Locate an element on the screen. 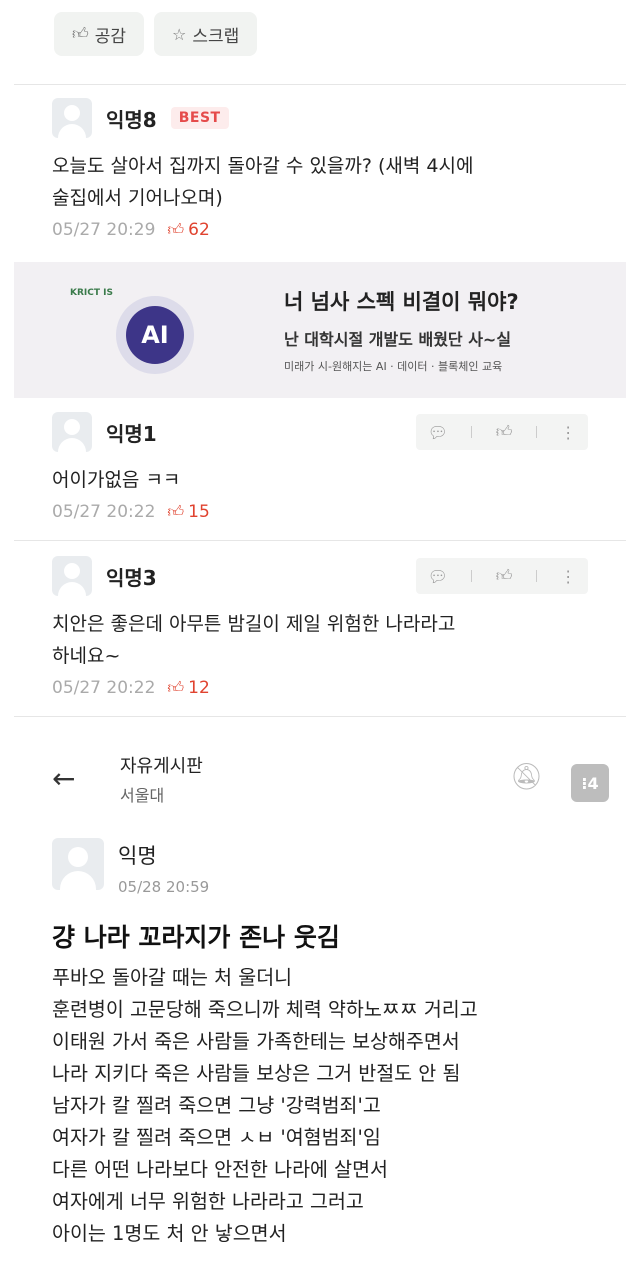 Image resolution: width=640 pixels, height=1280 pixels. post-line: 나라 지키다 죽은 사람들 보상은 그거 반절도 안 됨 is located at coordinates (256, 1073).